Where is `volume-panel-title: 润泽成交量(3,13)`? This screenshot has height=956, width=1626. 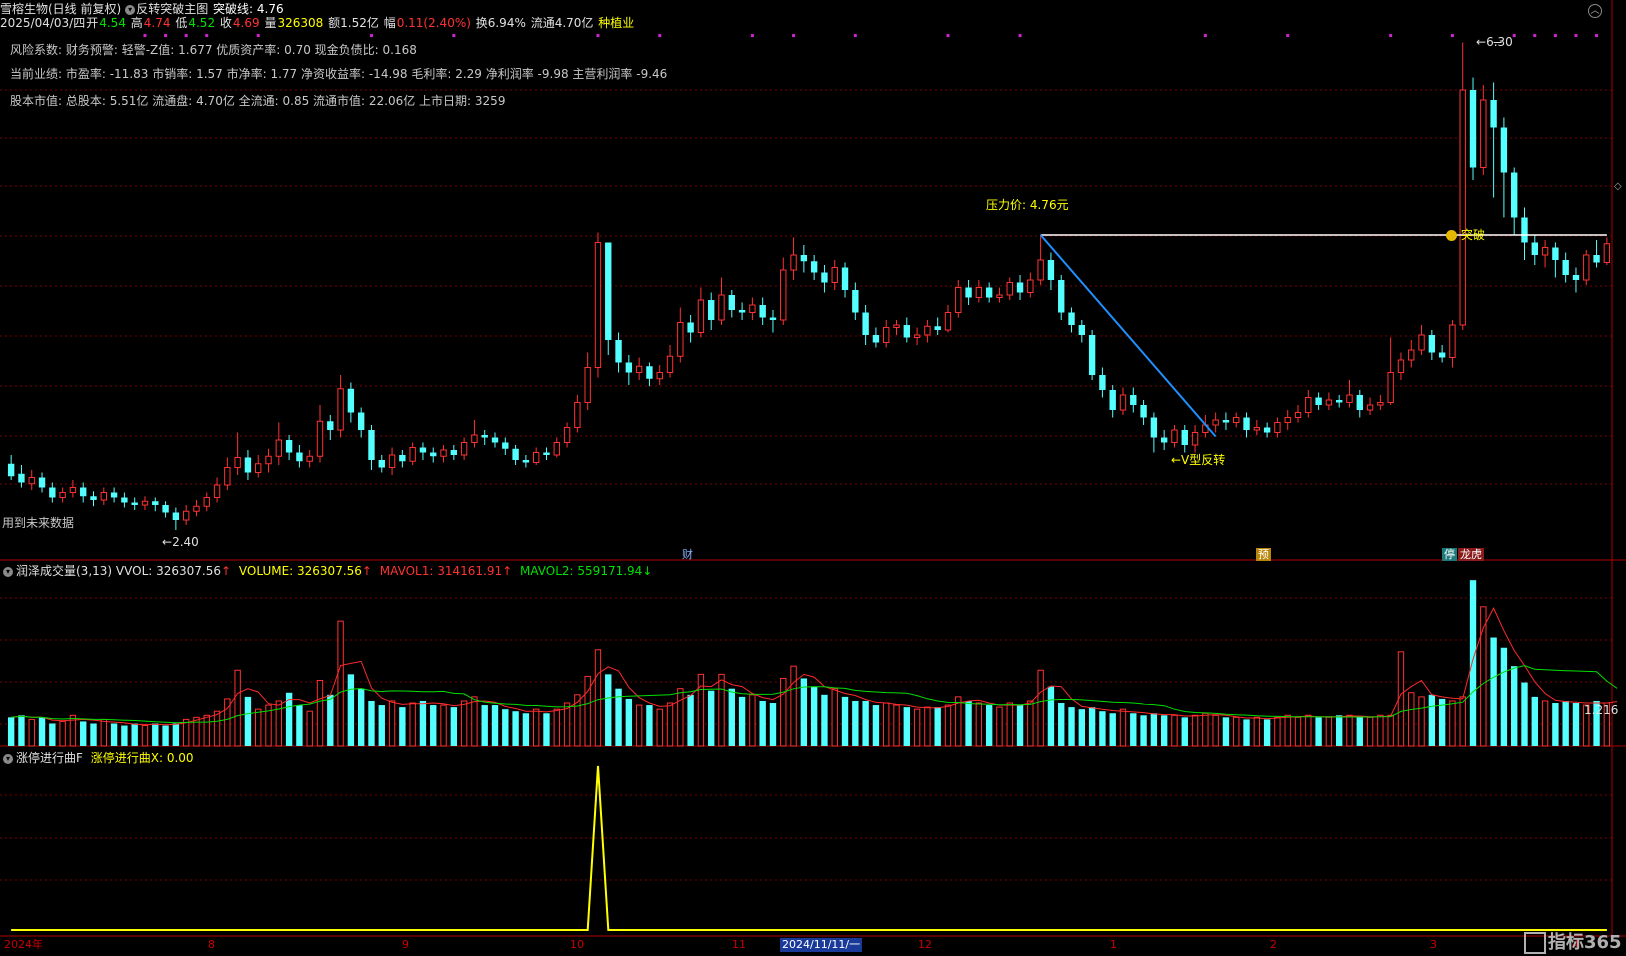 volume-panel-title: 润泽成交量(3,13) is located at coordinates (64, 571).